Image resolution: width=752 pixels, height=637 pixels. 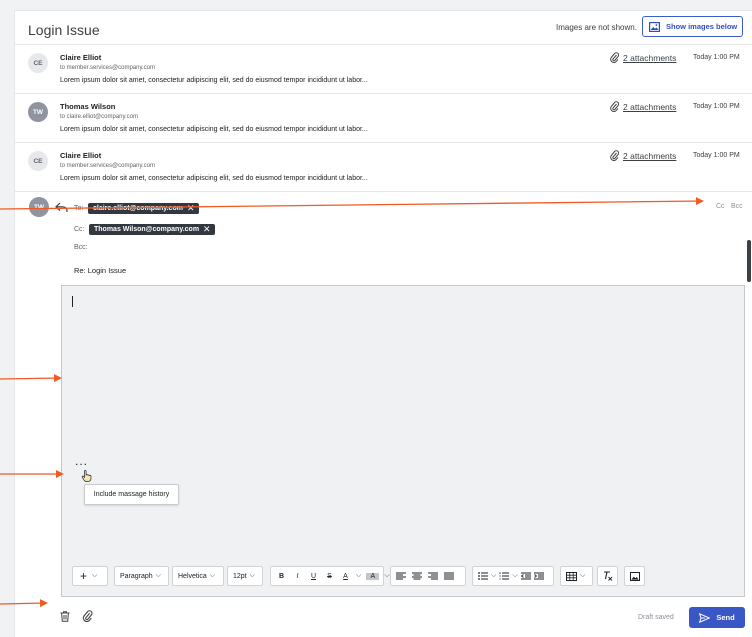 I want to click on table-icon, so click(x=571, y=576).